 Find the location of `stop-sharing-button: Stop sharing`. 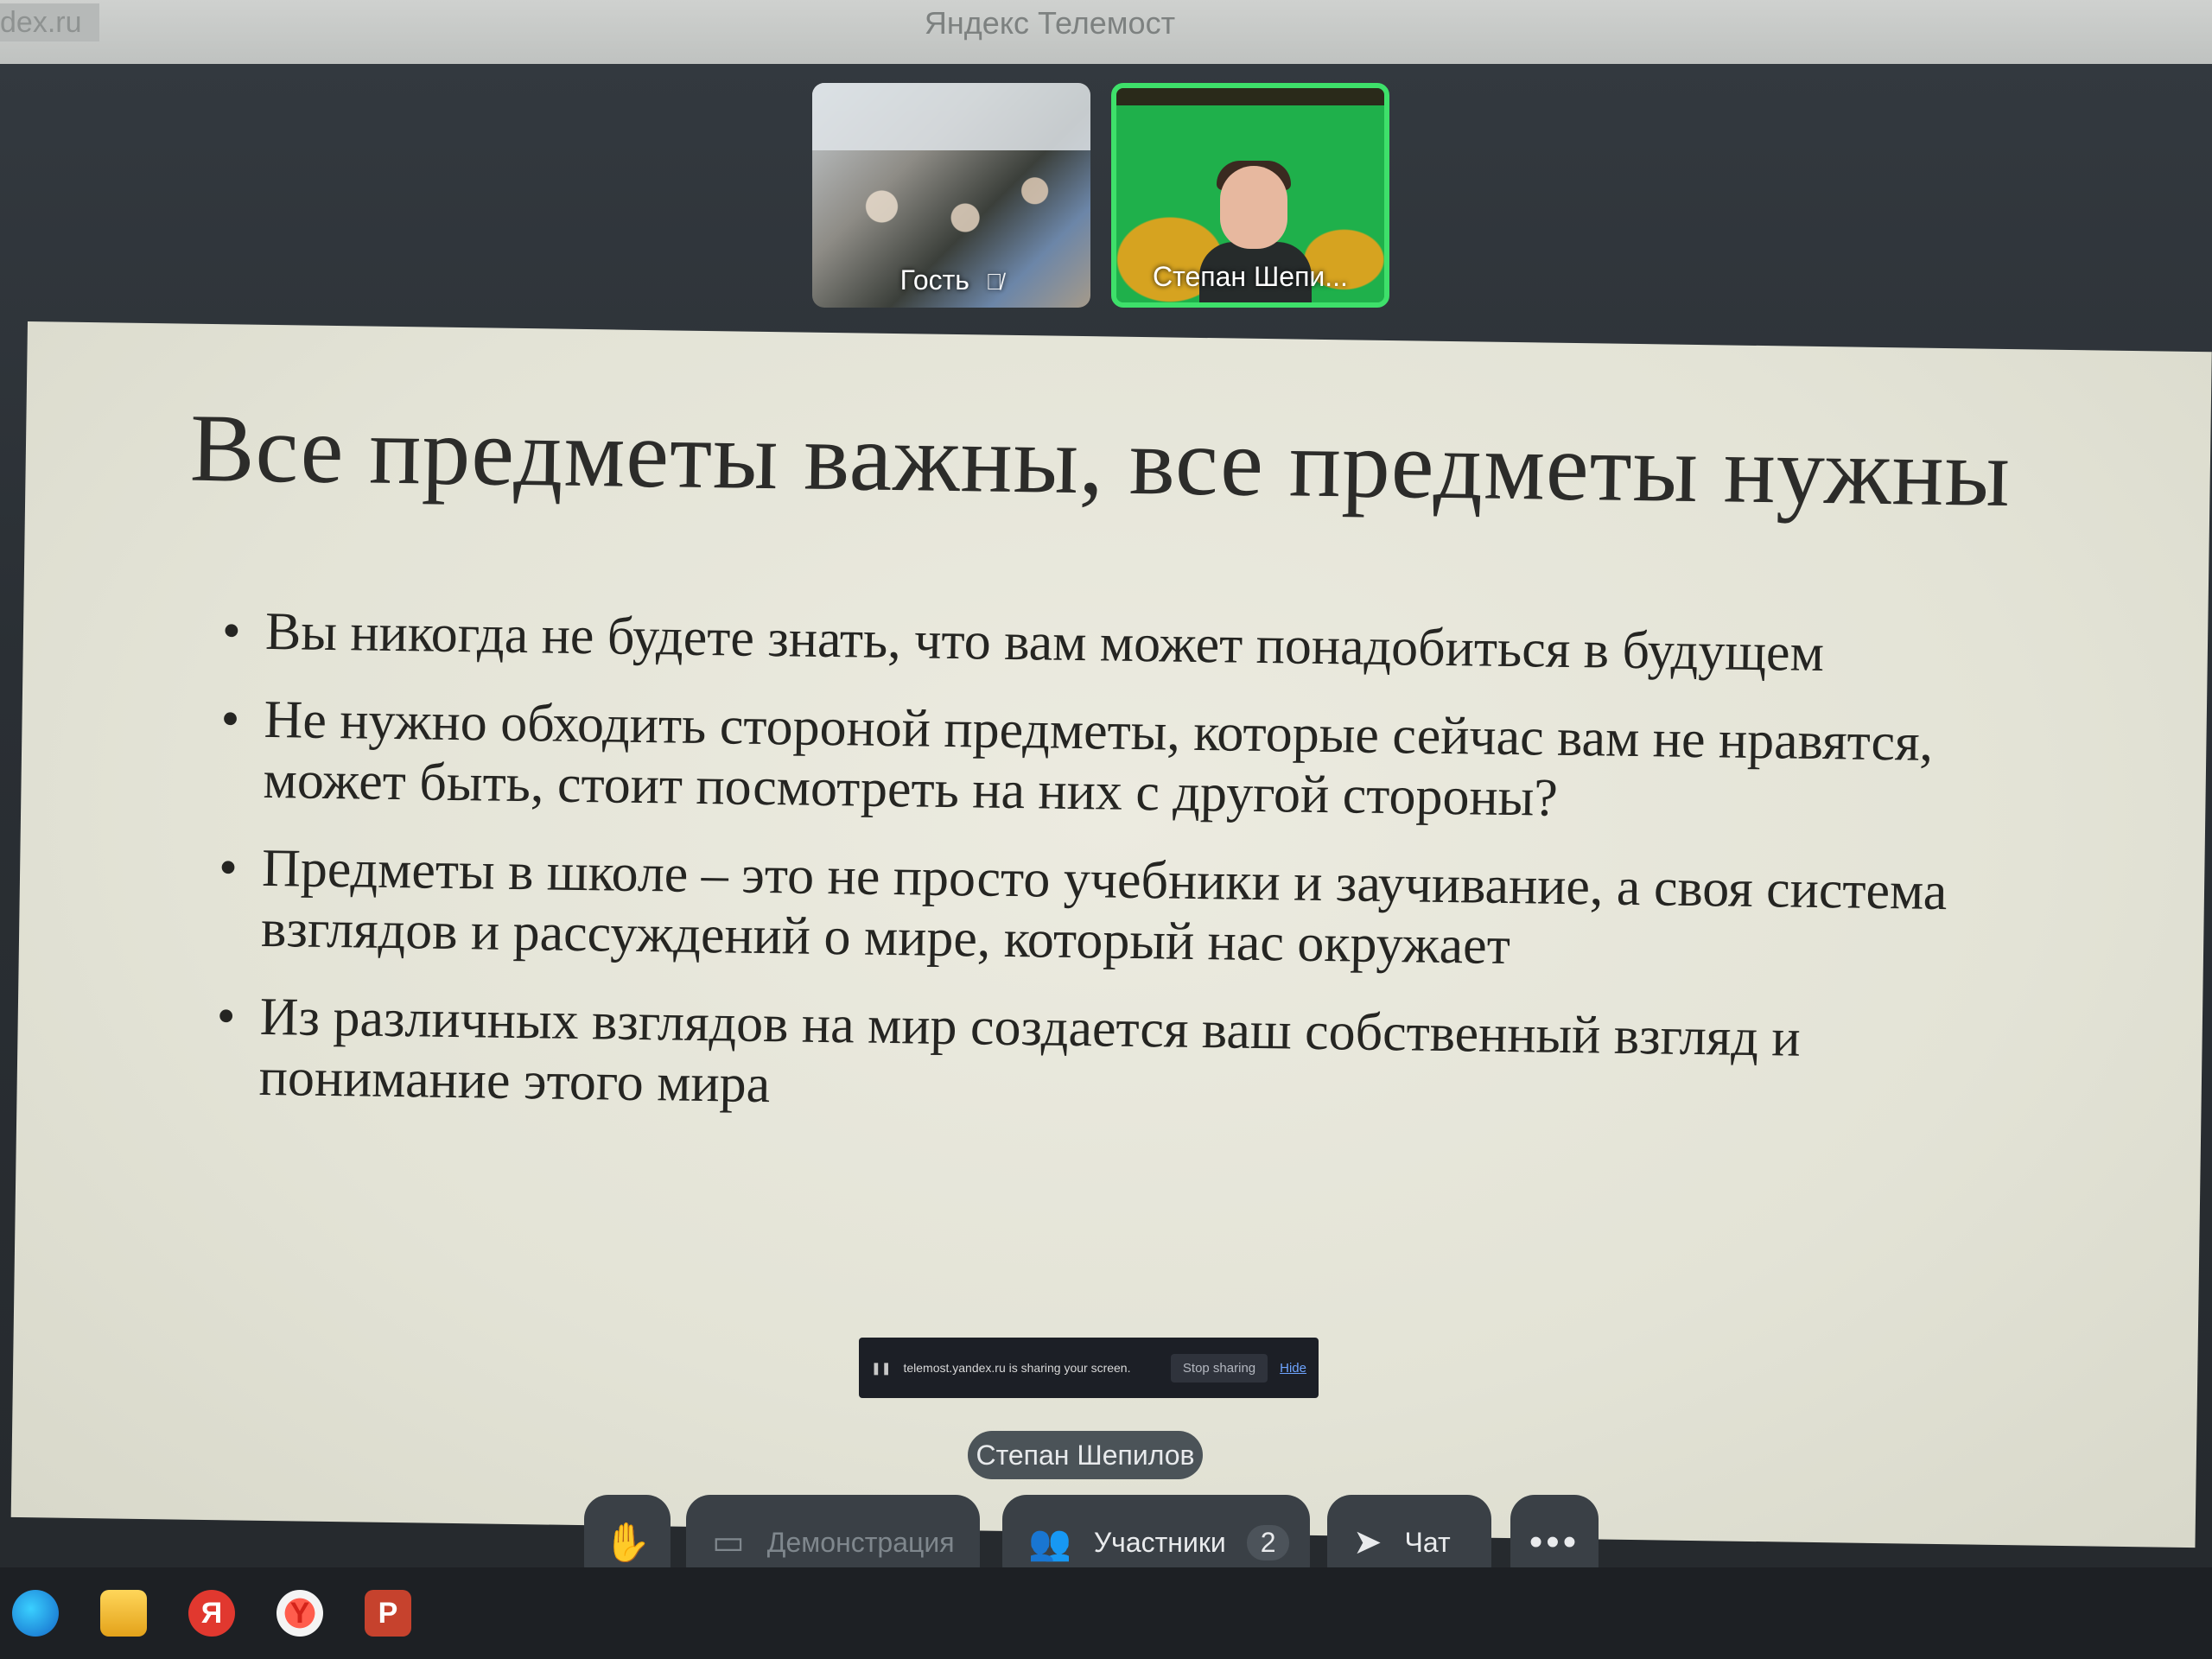

stop-sharing-button: Stop sharing is located at coordinates (1219, 1367).